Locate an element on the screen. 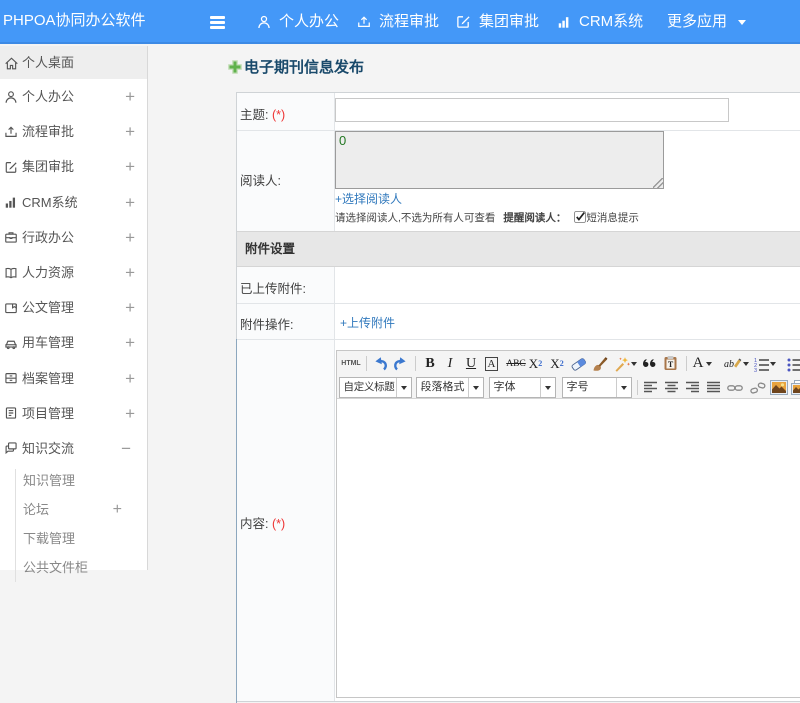 The image size is (800, 703). svg-text: 3 is located at coordinates (755, 370).